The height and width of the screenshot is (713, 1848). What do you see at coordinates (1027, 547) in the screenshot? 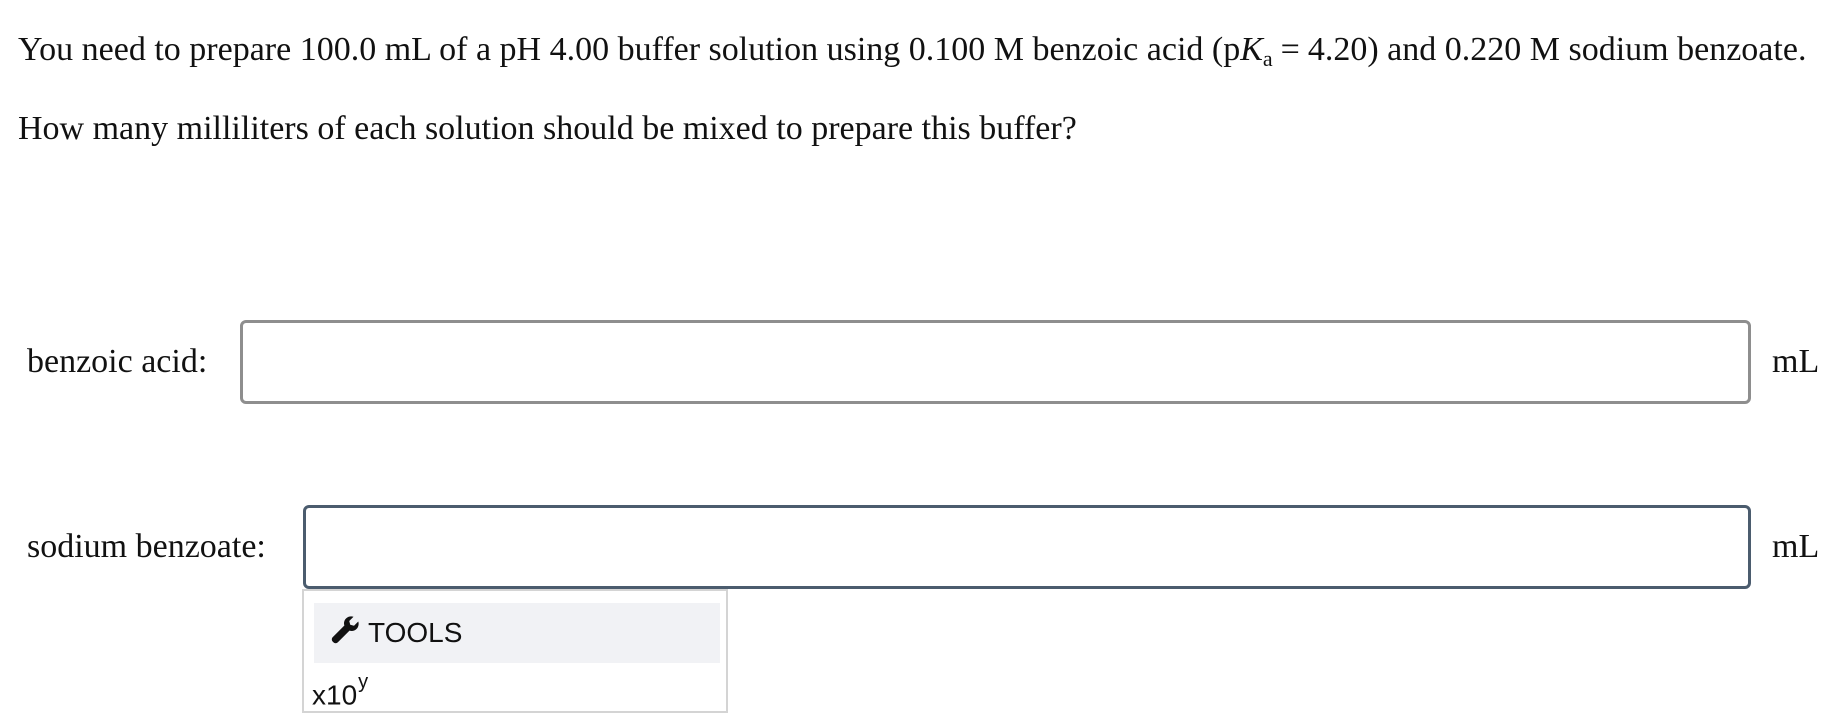
I see `sodium-benzoate-input` at bounding box center [1027, 547].